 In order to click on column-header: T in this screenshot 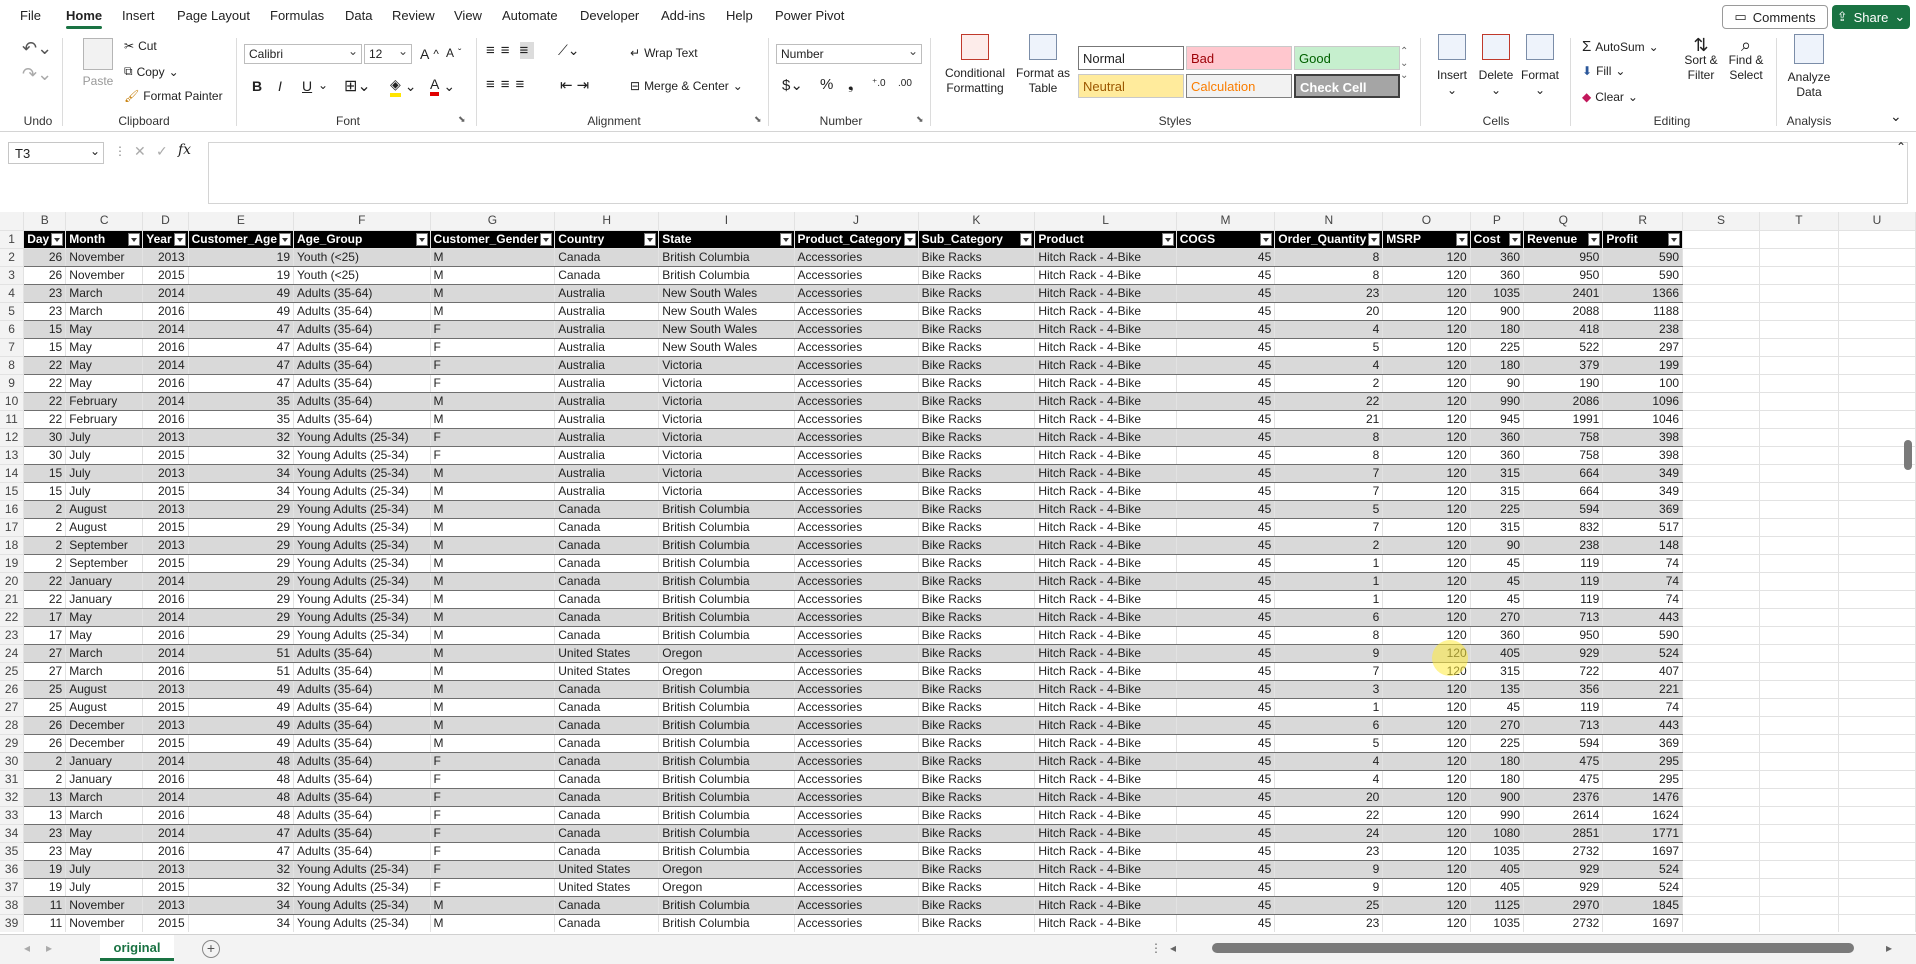, I will do `click(1799, 221)`.